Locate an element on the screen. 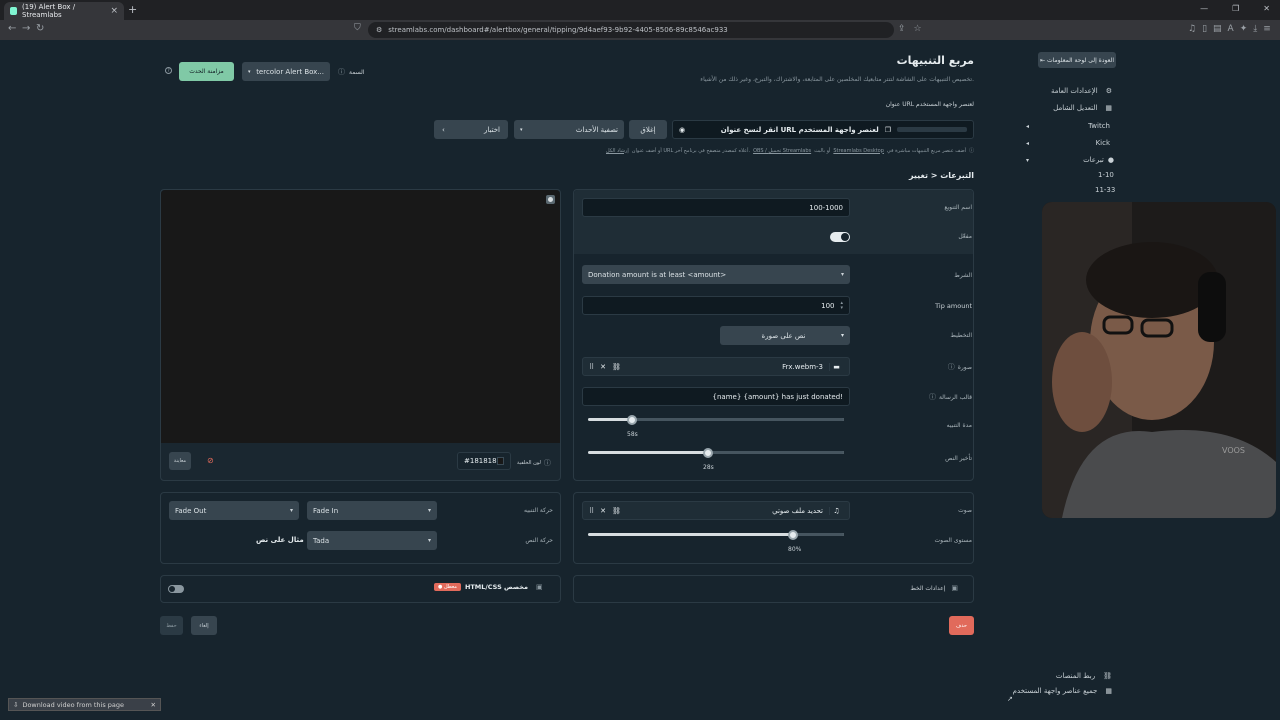 This screenshot has height=720, width=1280. custom-html-header: ● معطل HTML/CSS مخصص ▣ is located at coordinates (488, 587).